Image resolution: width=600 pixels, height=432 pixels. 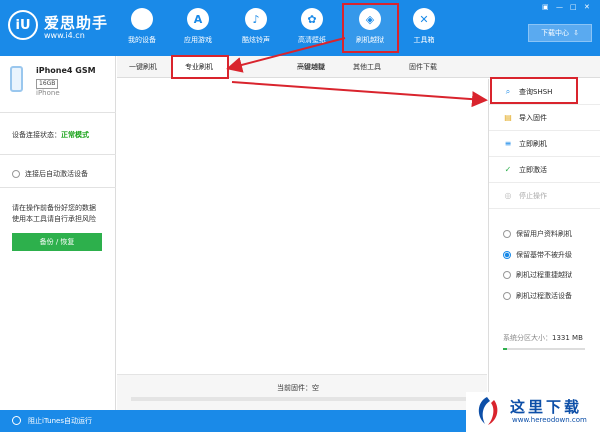 What do you see at coordinates (198, 19) in the screenshot?
I see `app-store-icon: A` at bounding box center [198, 19].